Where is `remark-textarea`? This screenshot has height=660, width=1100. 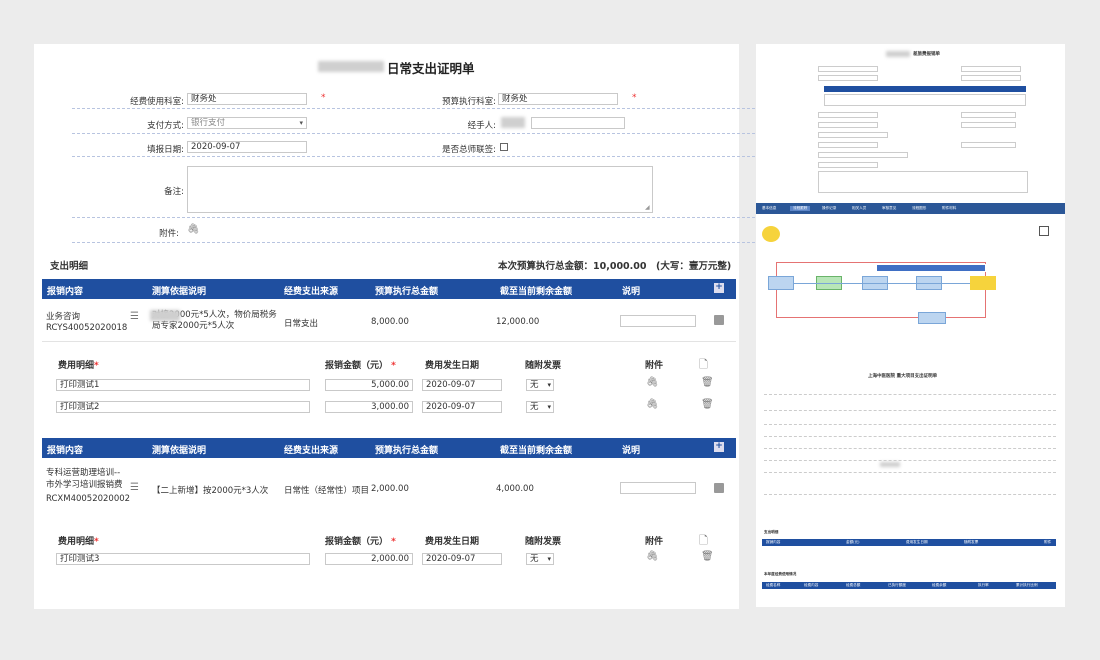 remark-textarea is located at coordinates (420, 189).